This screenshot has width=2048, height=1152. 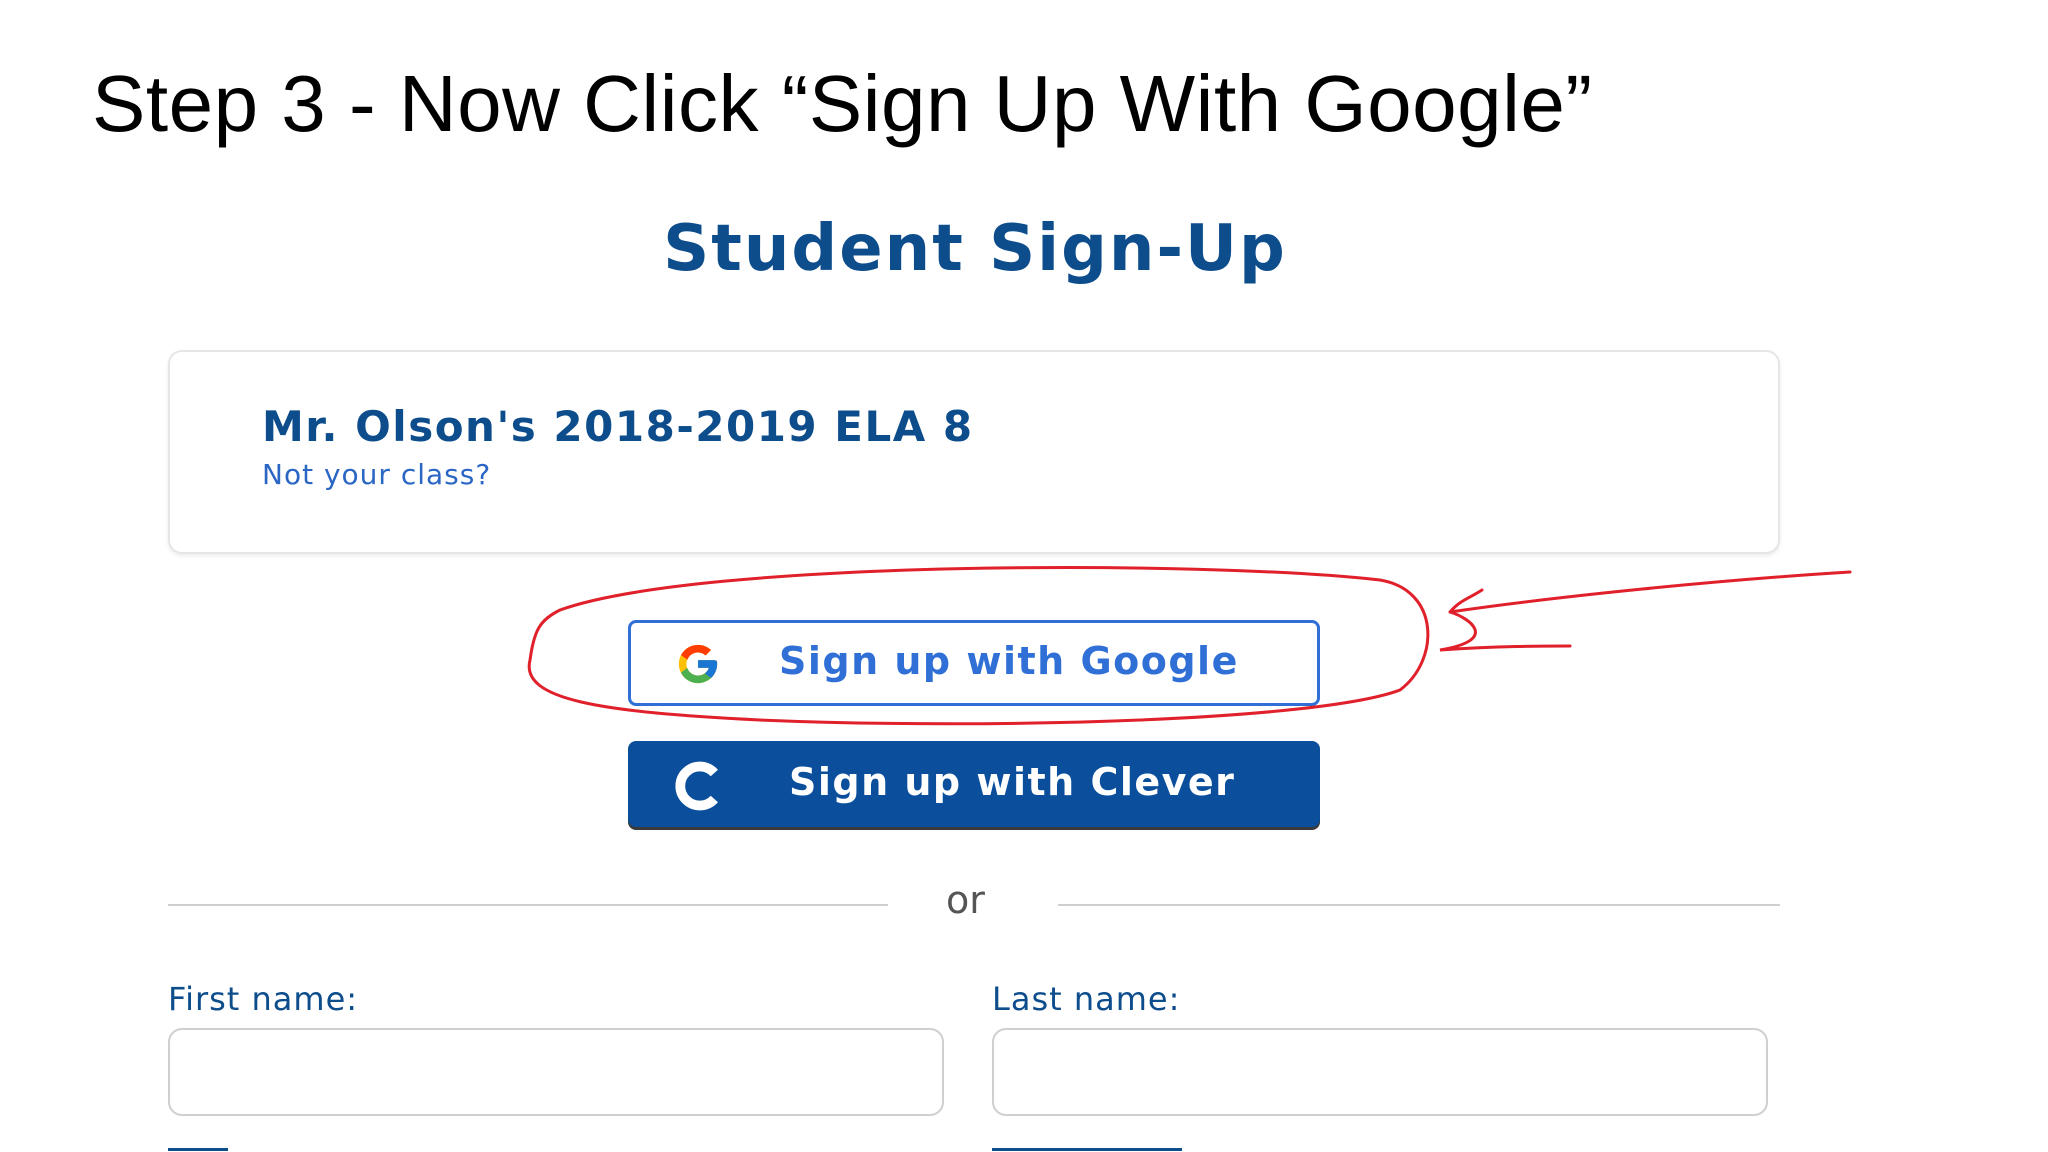 What do you see at coordinates (965, 900) in the screenshot?
I see `or-separator: or` at bounding box center [965, 900].